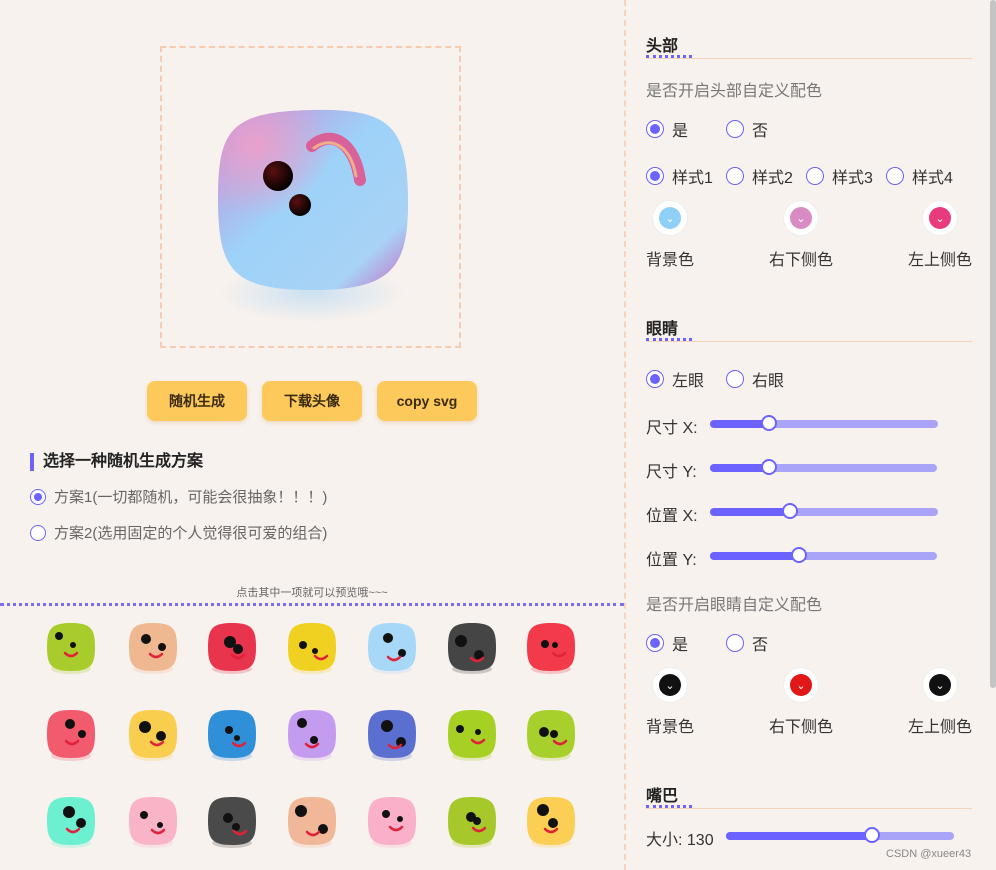 The width and height of the screenshot is (996, 870). I want to click on eyes-bg-color-picker: ⌄, so click(670, 685).